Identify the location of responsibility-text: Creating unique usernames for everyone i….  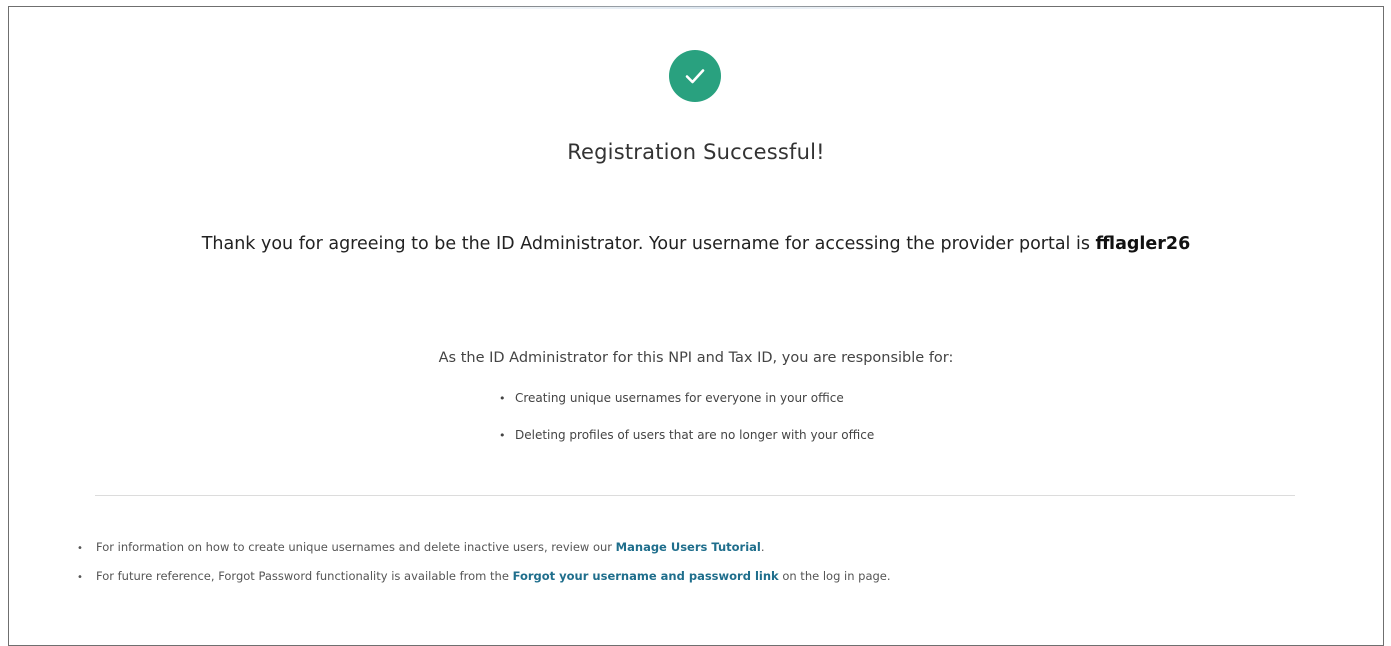
(679, 398).